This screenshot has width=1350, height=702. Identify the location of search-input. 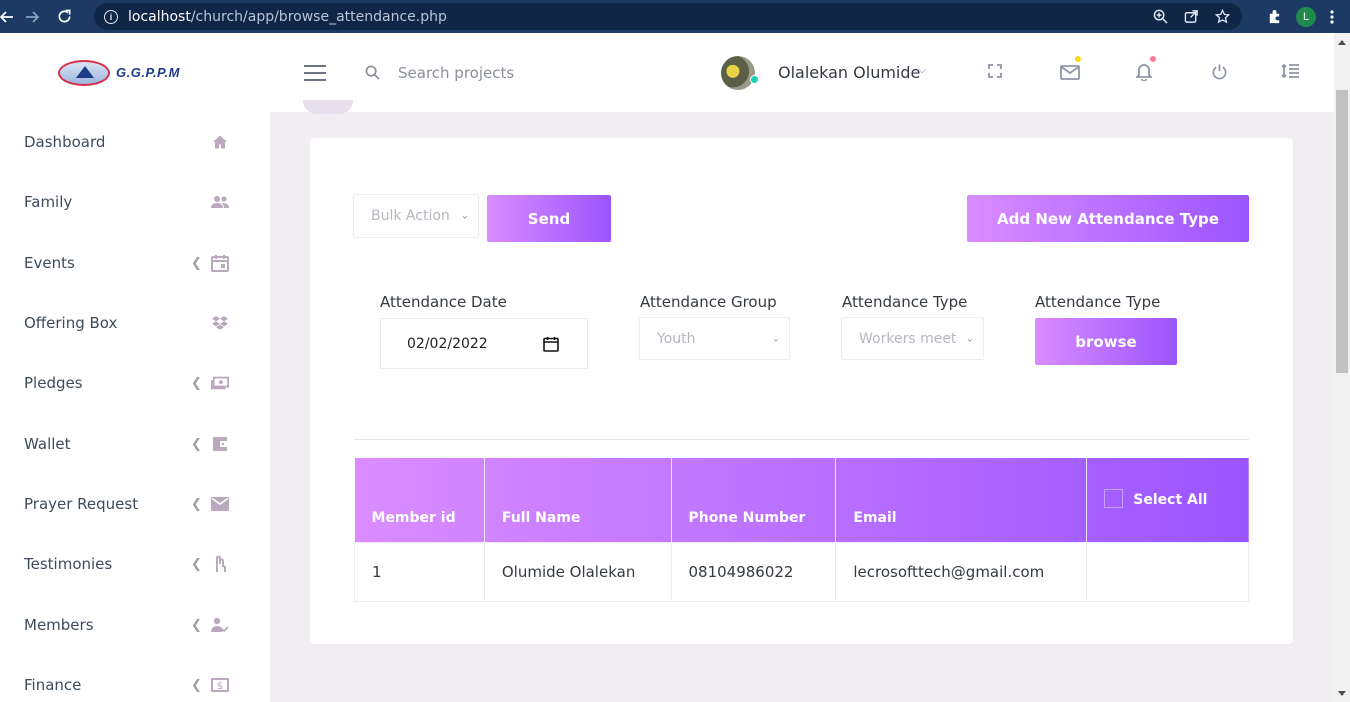
(523, 73).